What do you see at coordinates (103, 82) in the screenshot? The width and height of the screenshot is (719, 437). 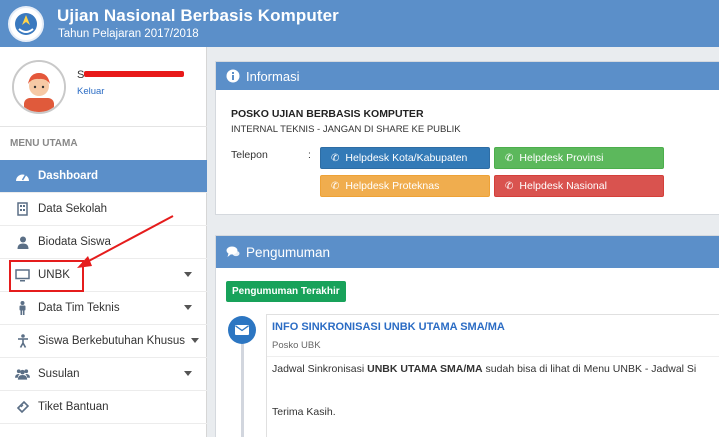 I see `user-profile: S Keluar` at bounding box center [103, 82].